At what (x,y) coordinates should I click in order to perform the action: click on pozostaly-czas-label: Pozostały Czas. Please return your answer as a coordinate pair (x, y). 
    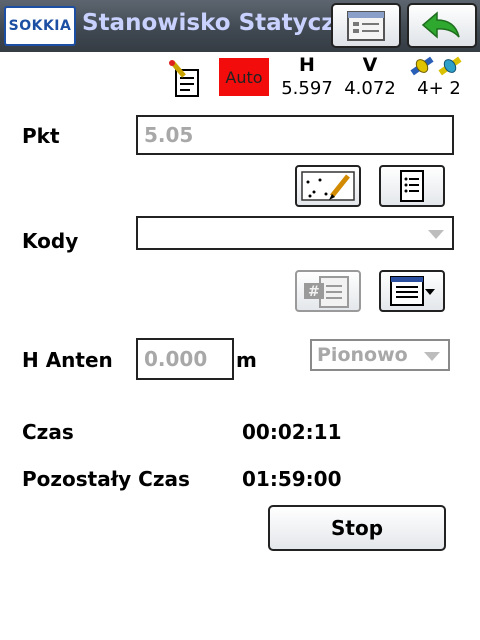
    Looking at the image, I should click on (106, 479).